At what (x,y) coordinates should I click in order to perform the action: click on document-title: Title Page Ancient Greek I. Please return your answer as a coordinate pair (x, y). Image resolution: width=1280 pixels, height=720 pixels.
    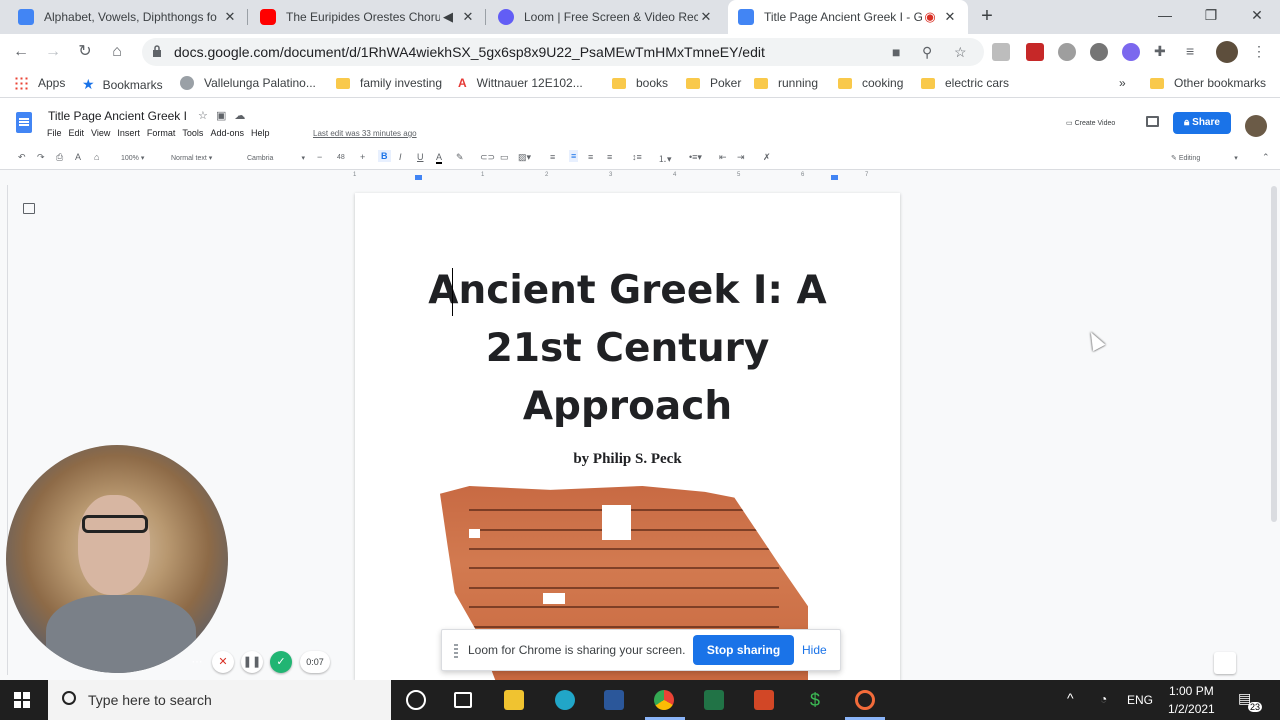
    Looking at the image, I should click on (117, 116).